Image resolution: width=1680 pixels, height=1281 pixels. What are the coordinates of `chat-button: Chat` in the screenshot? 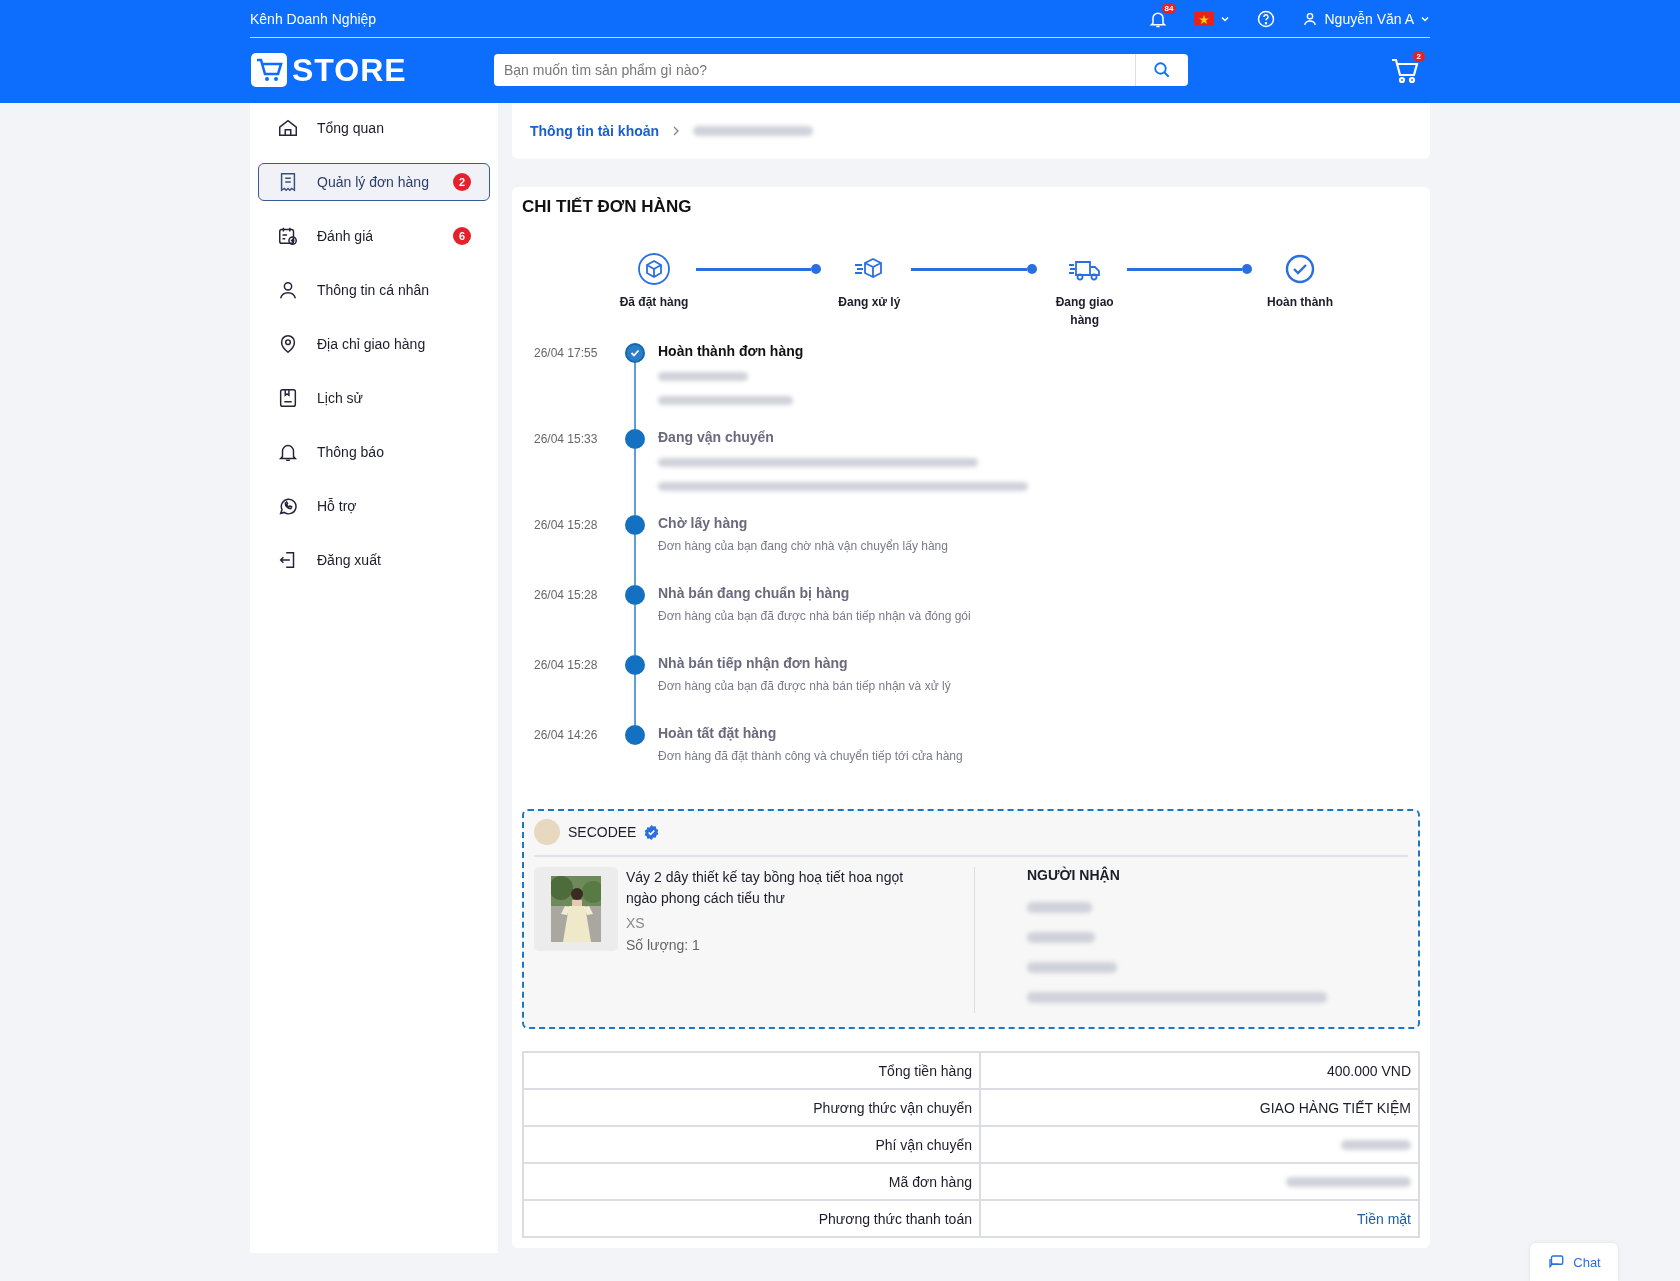 It's located at (1574, 1262).